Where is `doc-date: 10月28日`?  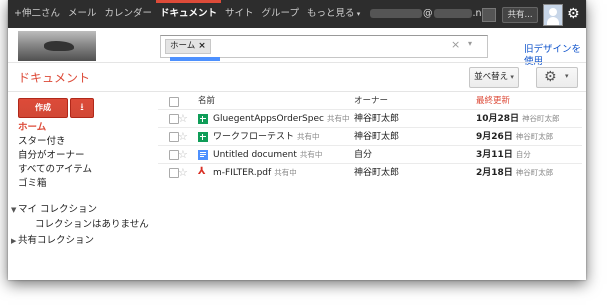 doc-date: 10月28日 is located at coordinates (498, 119).